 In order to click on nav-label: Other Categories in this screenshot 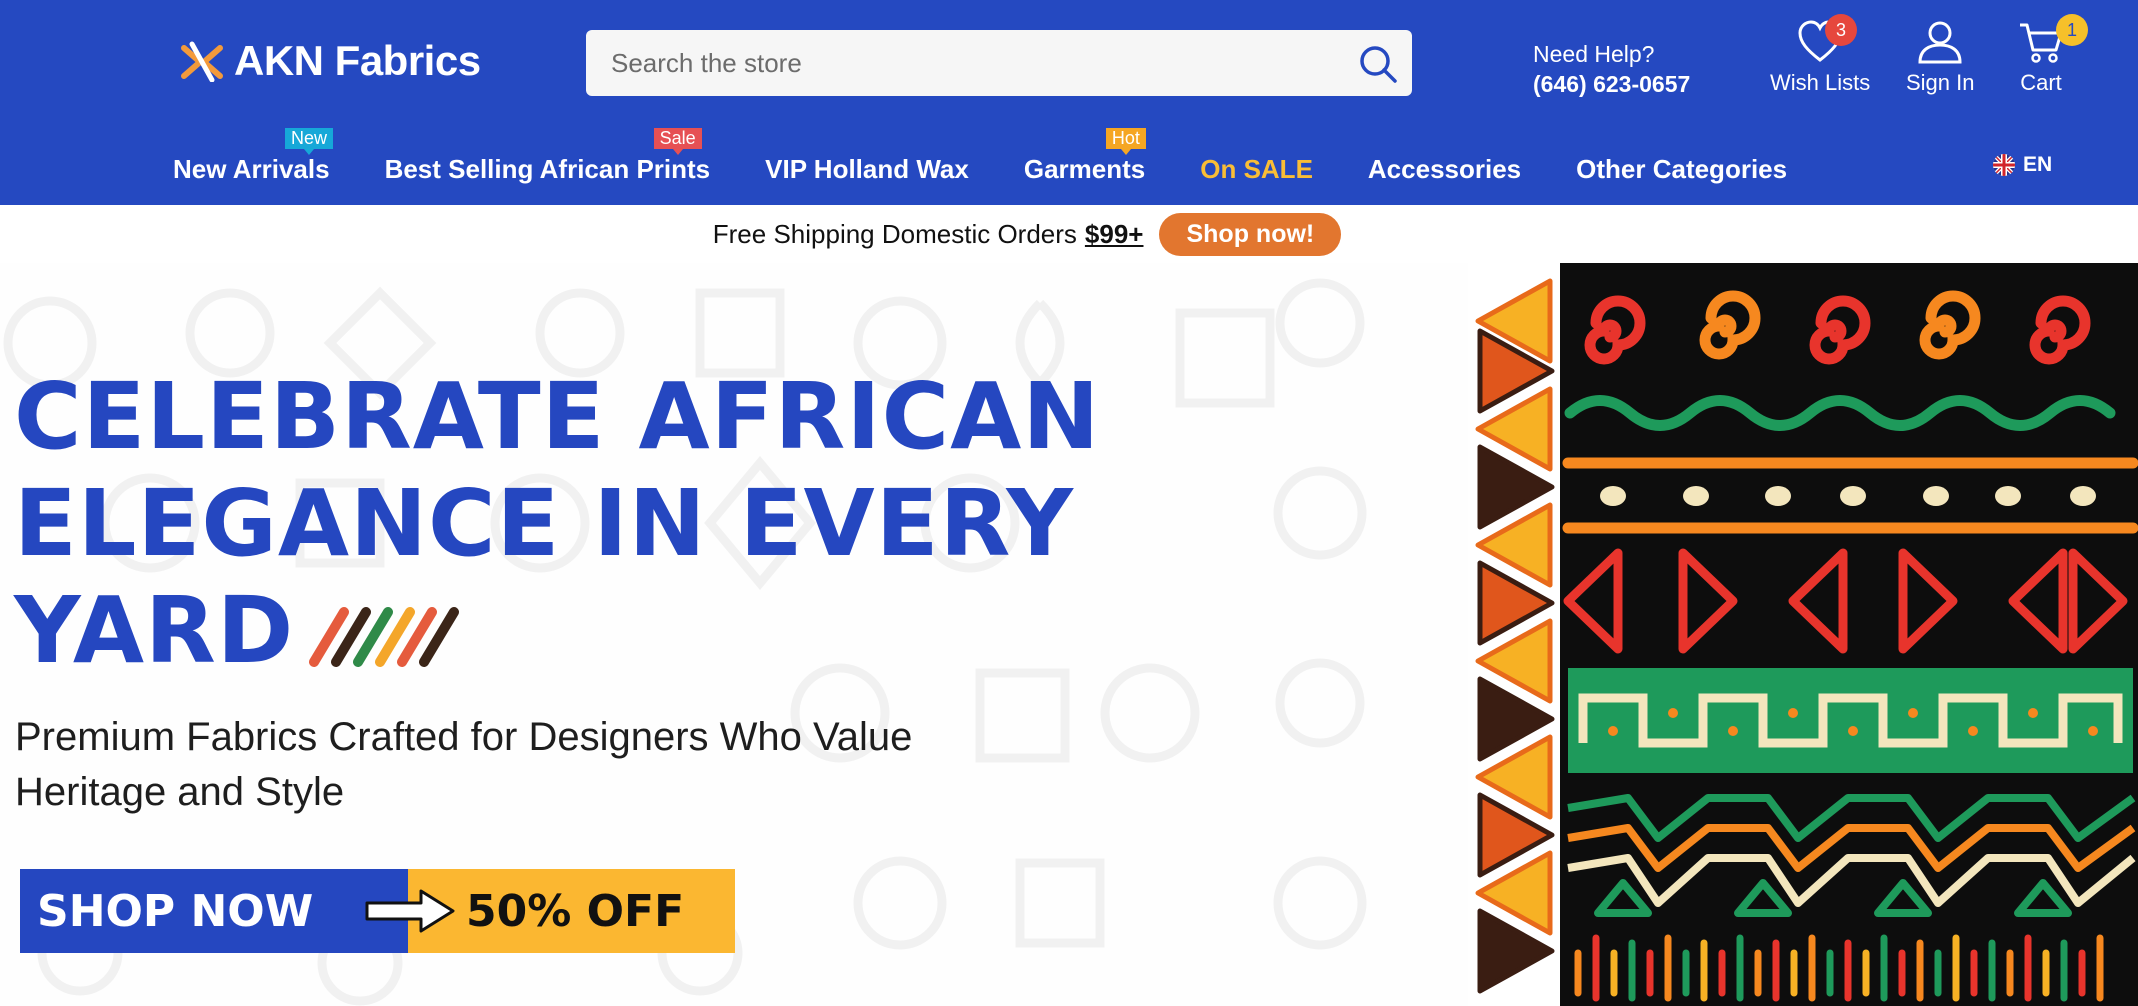, I will do `click(1682, 169)`.